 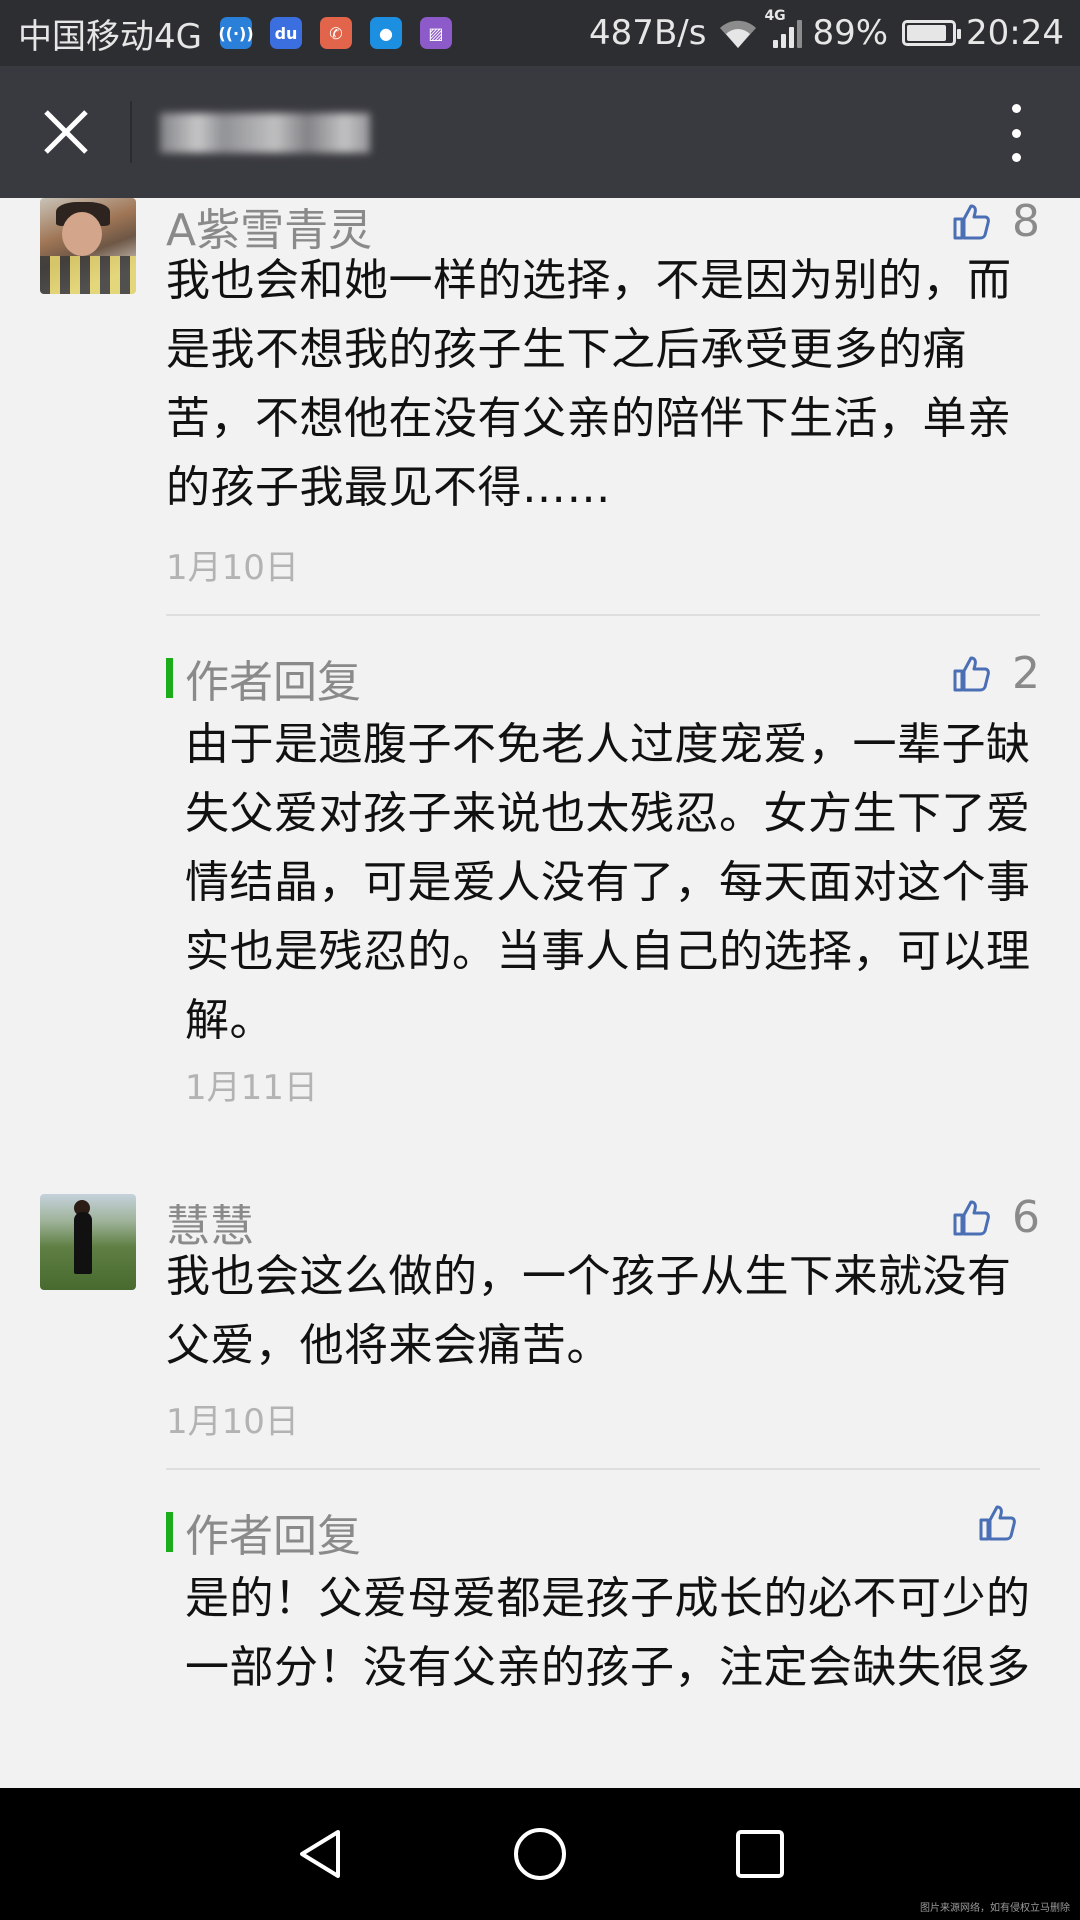 I want to click on reply-date: 1月11日, so click(x=251, y=1088).